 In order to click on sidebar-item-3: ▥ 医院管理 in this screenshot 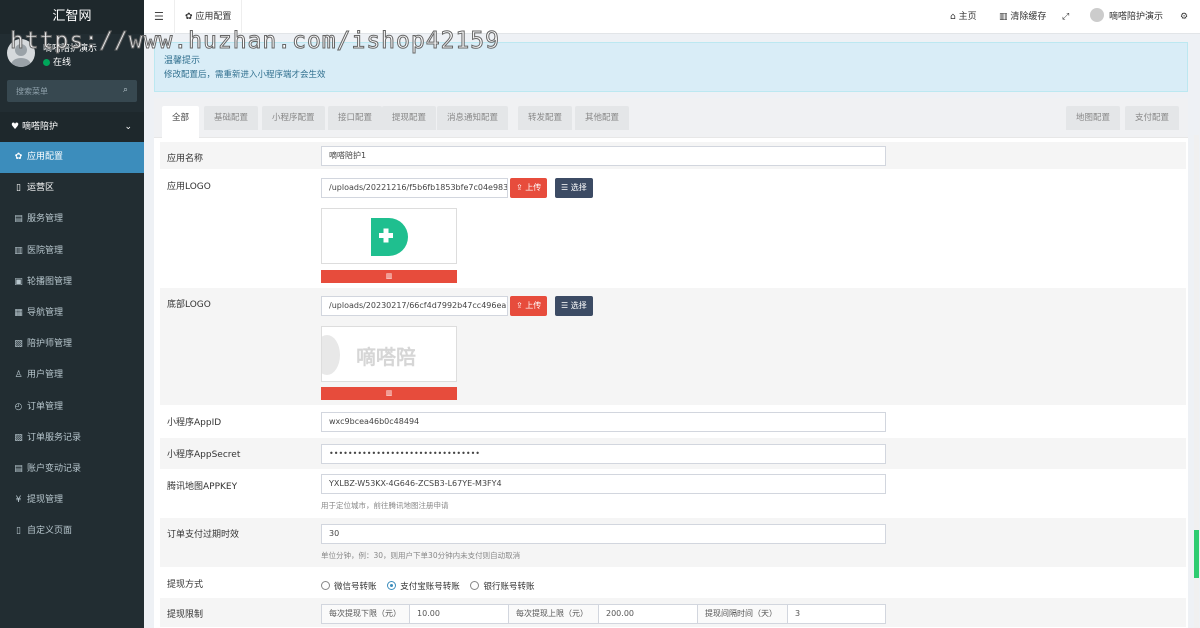, I will do `click(72, 251)`.